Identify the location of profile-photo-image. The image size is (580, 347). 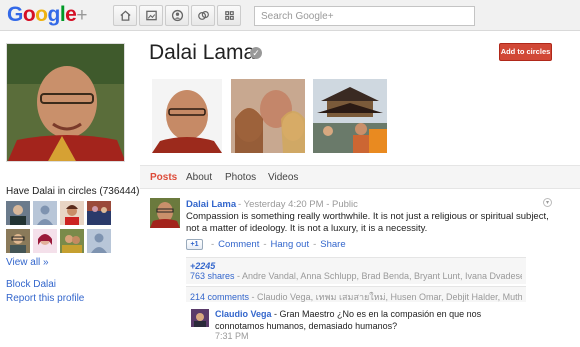
(65, 102).